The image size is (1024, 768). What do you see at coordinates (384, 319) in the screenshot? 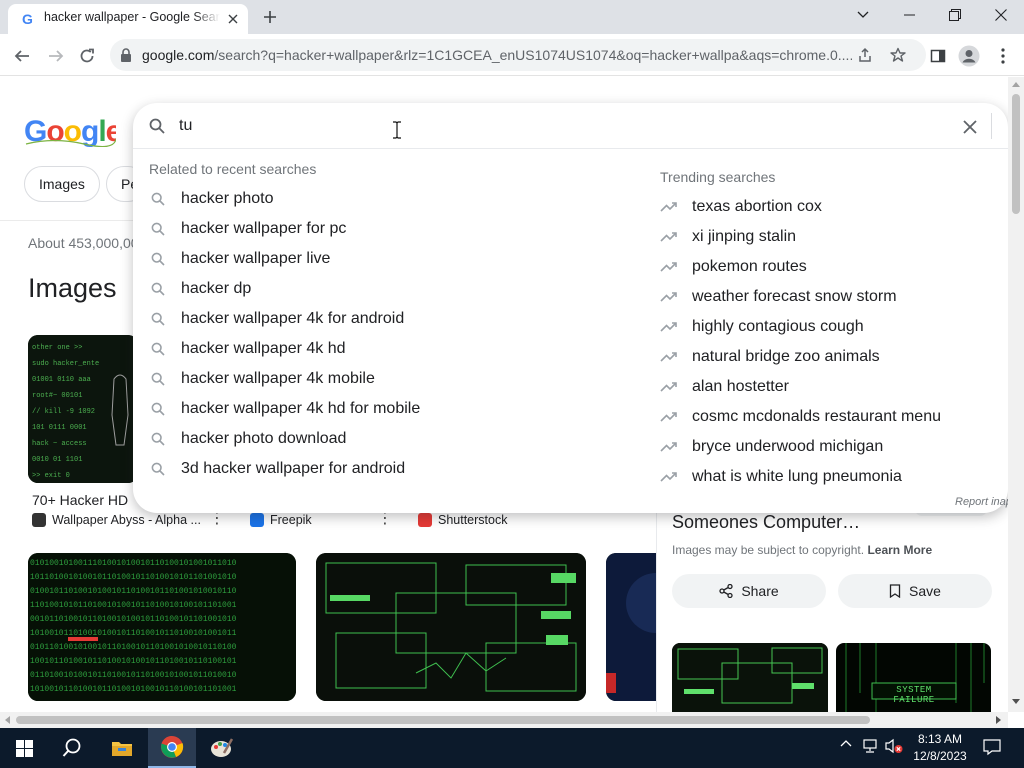
I see `related-suggestion: hacker wallpaper 4k for android` at bounding box center [384, 319].